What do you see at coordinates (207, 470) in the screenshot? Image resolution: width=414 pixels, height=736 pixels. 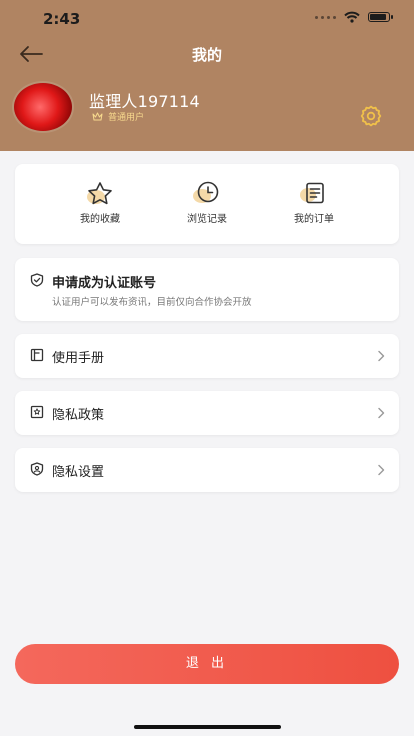 I see `menu-item-privacy-settings: 隐私设置` at bounding box center [207, 470].